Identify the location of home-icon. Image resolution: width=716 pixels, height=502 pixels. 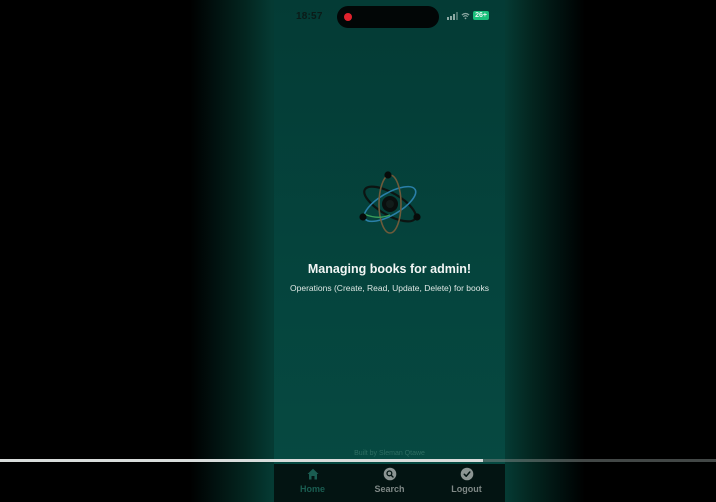
(312, 474).